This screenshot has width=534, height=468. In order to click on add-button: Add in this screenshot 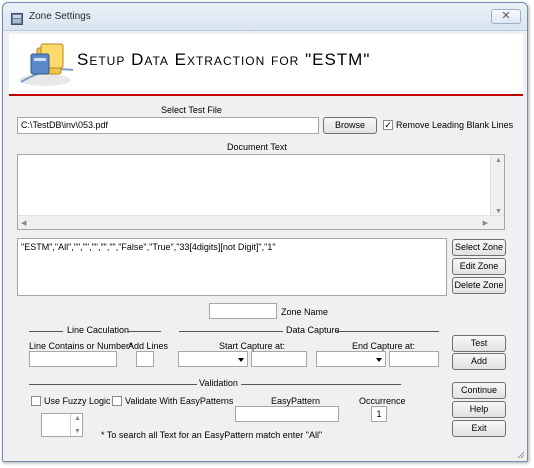, I will do `click(479, 361)`.